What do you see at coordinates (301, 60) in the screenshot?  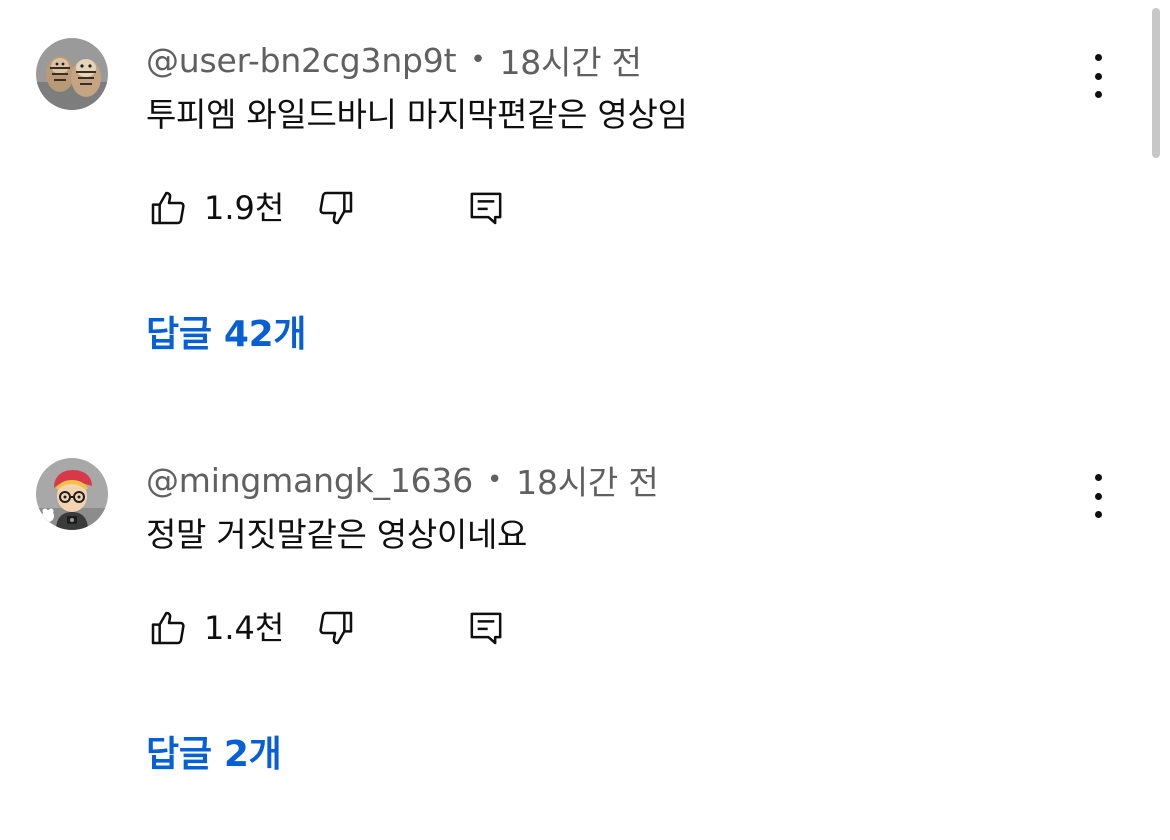 I see `comment-author: @user-bn2cg3np9t` at bounding box center [301, 60].